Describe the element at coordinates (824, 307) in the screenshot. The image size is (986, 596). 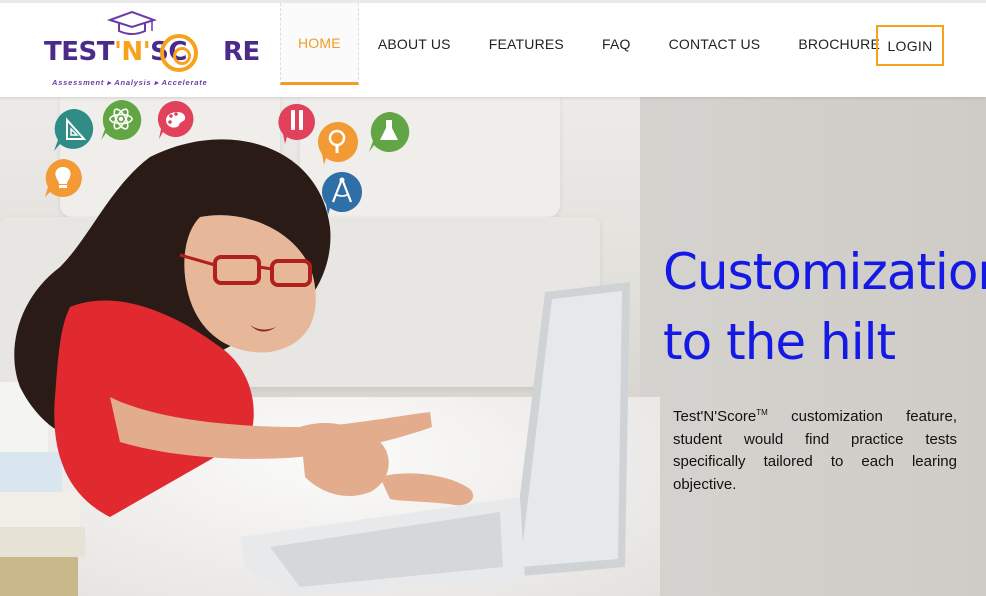
I see `hero-title: Customization to the hilt` at that location.